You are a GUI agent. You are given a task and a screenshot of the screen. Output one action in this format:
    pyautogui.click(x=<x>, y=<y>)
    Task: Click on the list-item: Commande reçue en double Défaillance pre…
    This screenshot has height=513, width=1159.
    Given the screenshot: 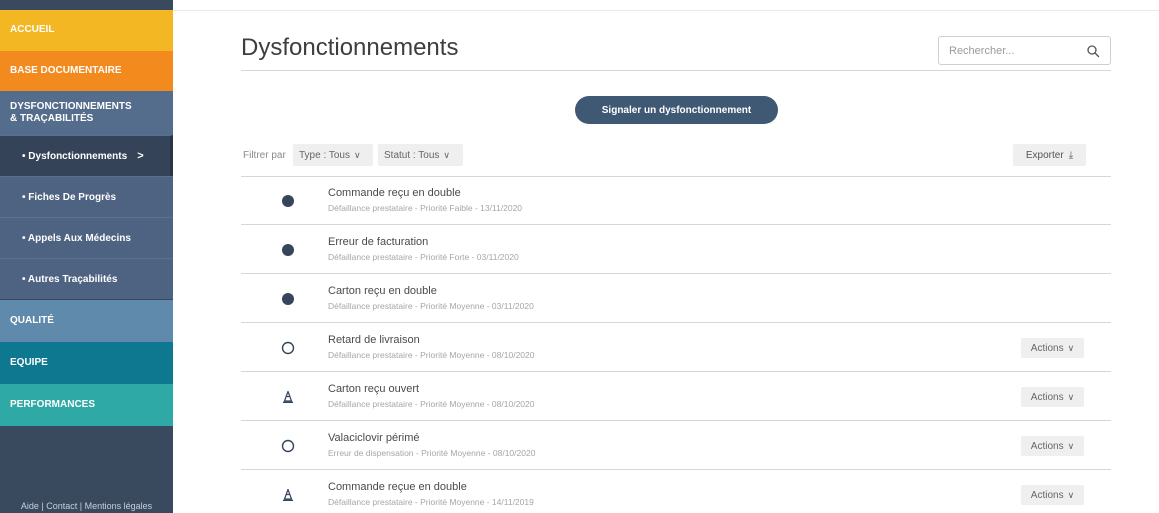 What is the action you would take?
    pyautogui.click(x=676, y=491)
    